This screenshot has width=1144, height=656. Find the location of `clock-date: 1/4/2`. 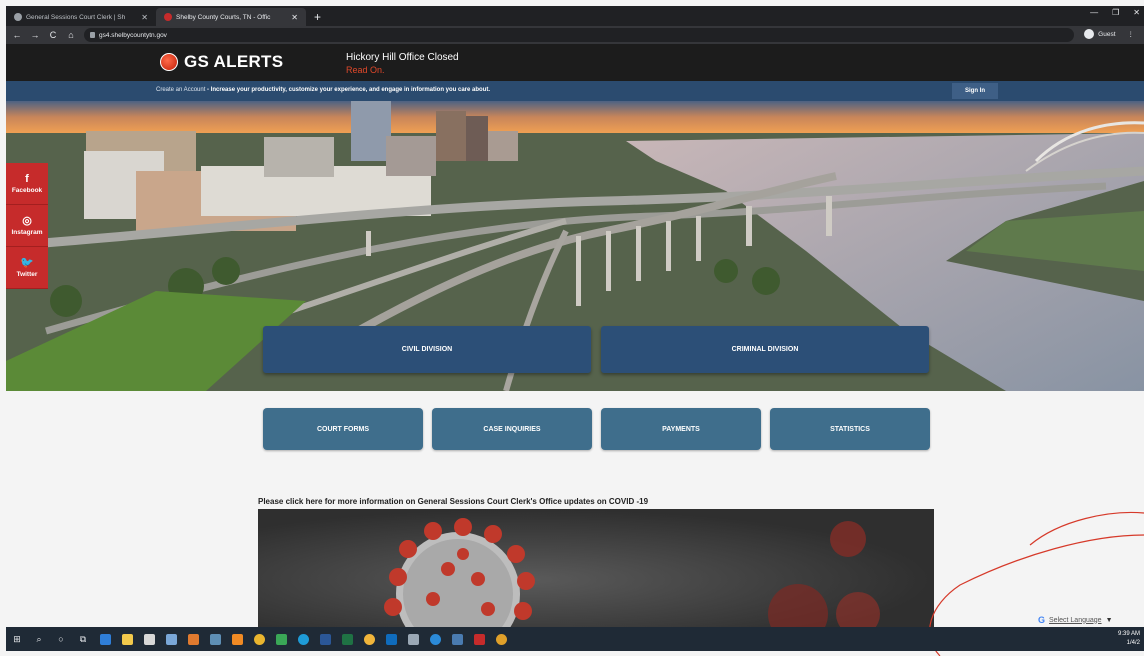

clock-date: 1/4/2 is located at coordinates (1133, 643).